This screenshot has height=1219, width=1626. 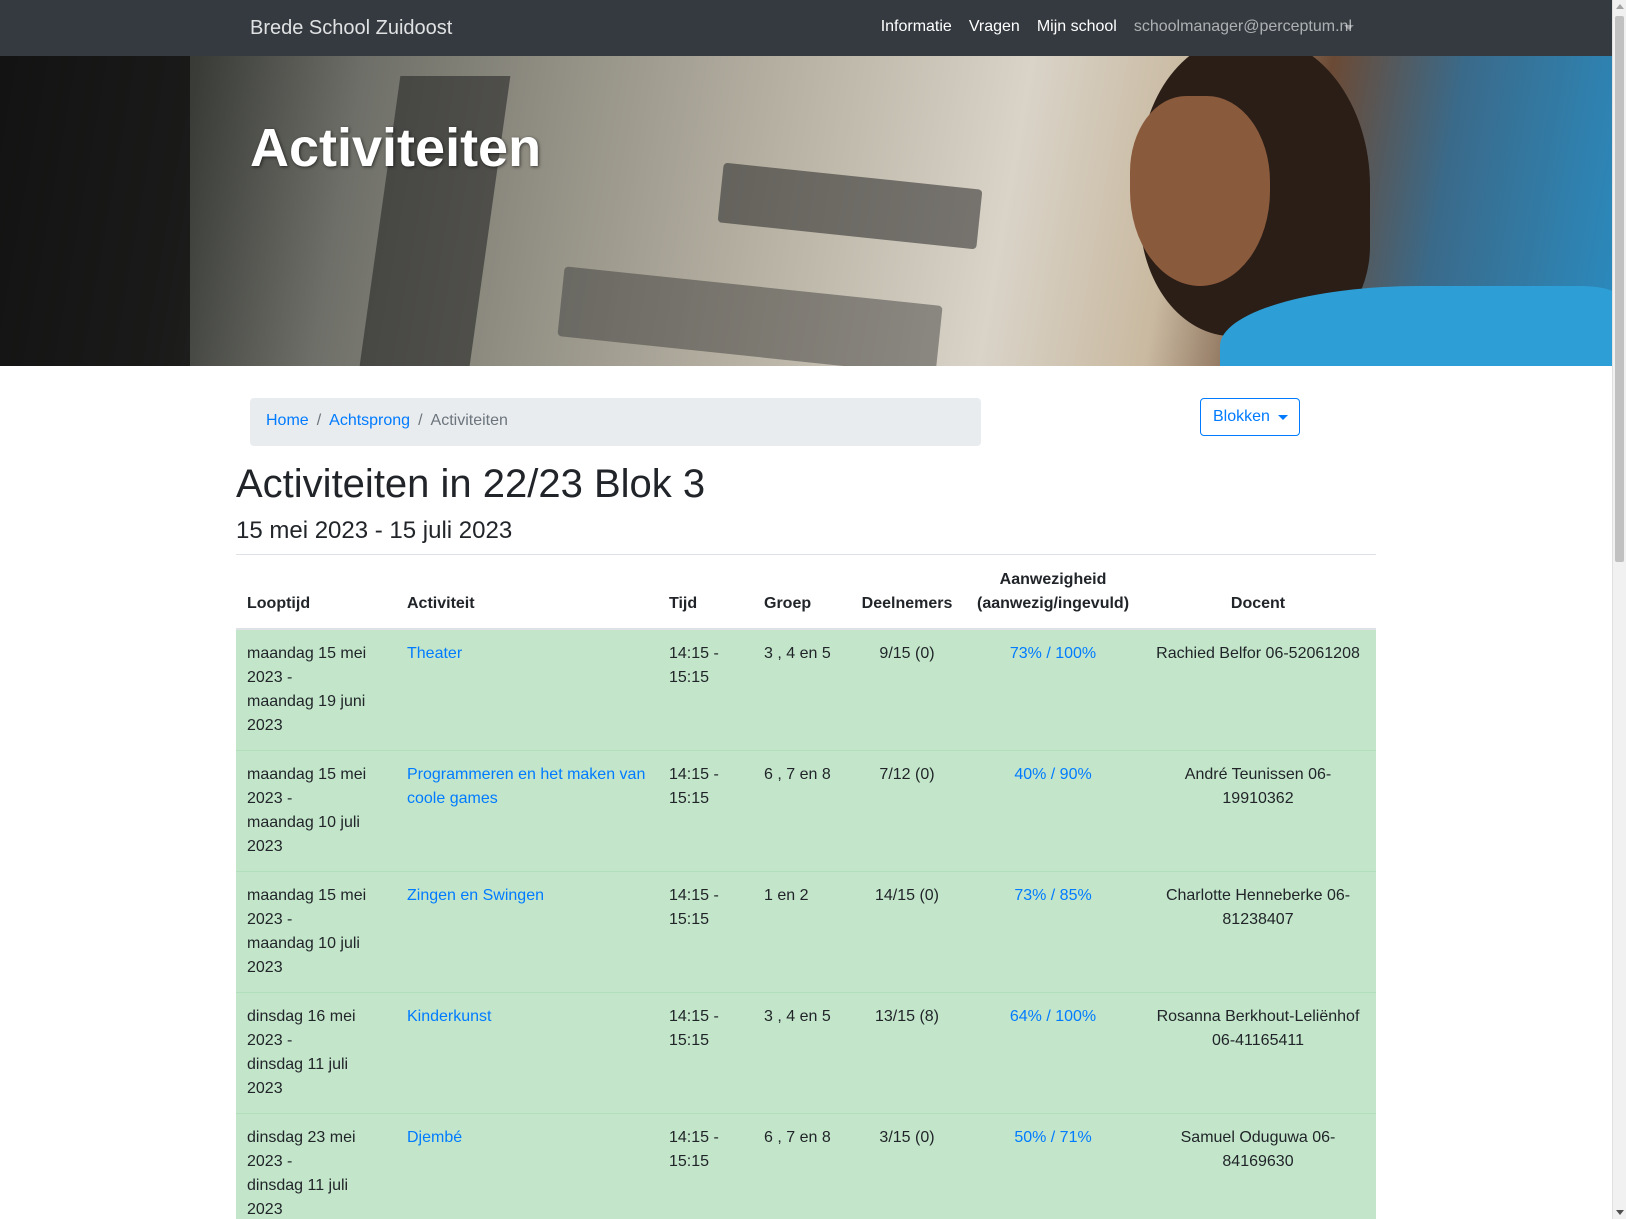 I want to click on nav-mijn-school: Mijn school, so click(x=1077, y=27).